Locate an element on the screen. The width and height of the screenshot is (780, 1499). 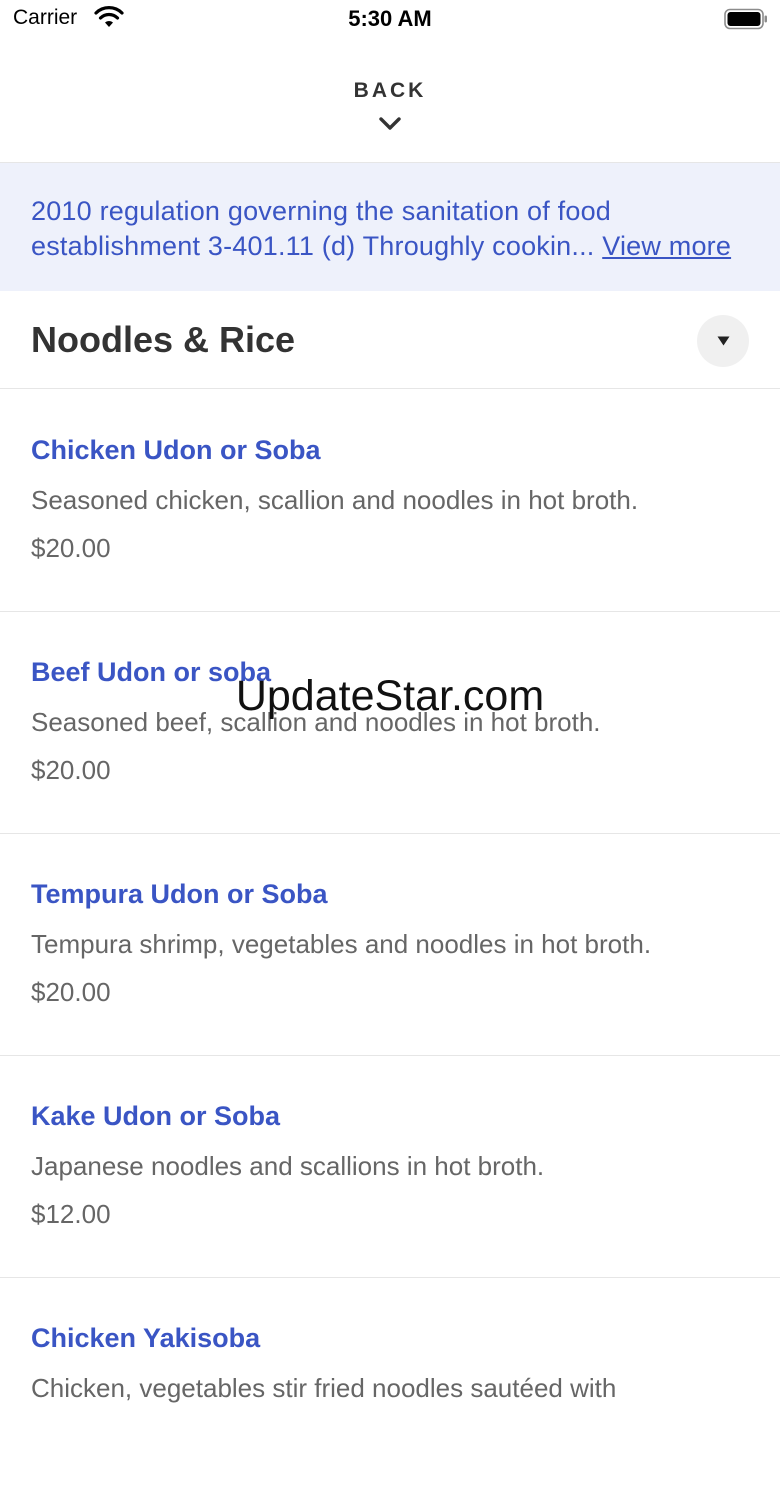
caret-down-icon is located at coordinates (723, 341).